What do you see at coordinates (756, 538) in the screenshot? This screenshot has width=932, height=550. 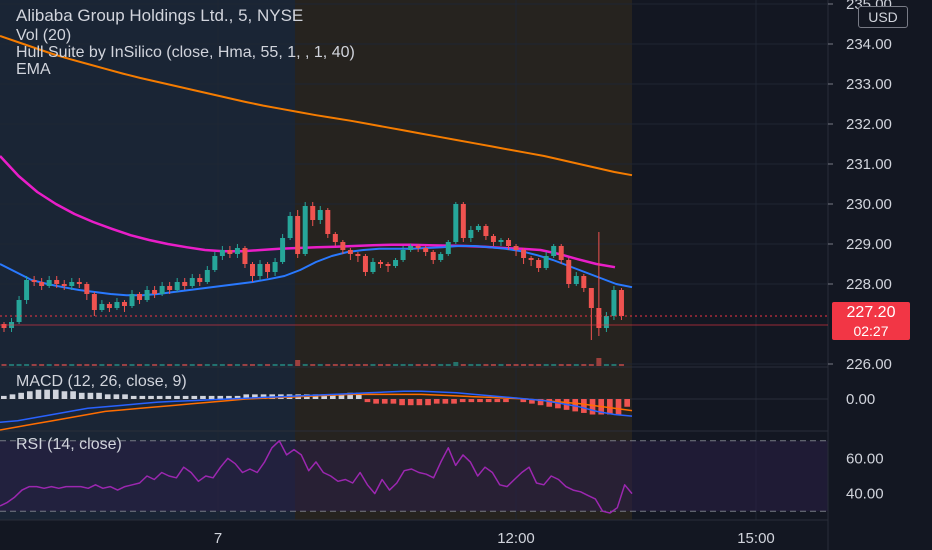 I see `time-tick-label: 15:00` at bounding box center [756, 538].